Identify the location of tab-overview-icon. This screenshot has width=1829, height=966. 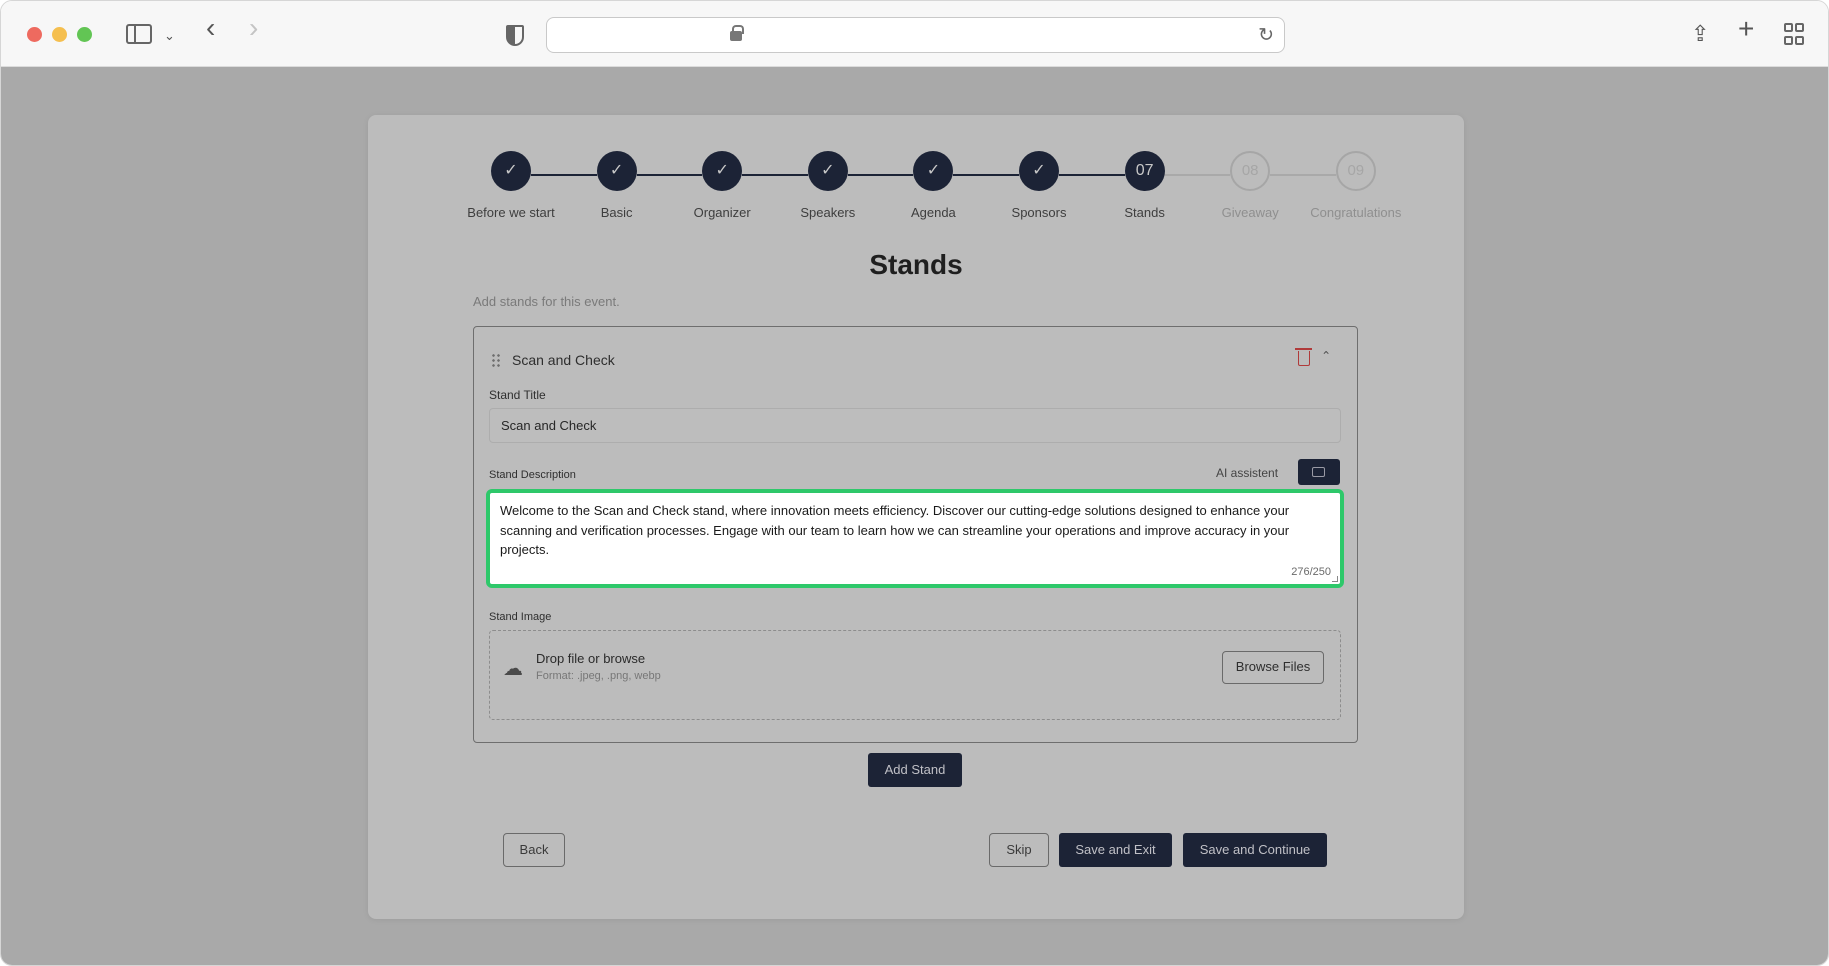
(1795, 34).